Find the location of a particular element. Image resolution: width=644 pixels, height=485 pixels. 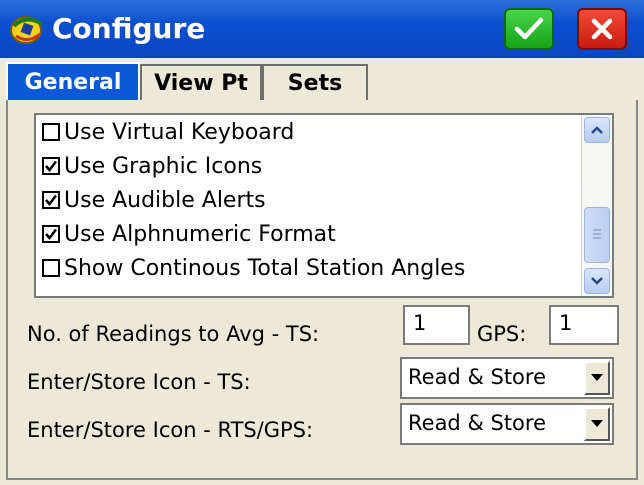

chevron-down-icon is located at coordinates (597, 281).